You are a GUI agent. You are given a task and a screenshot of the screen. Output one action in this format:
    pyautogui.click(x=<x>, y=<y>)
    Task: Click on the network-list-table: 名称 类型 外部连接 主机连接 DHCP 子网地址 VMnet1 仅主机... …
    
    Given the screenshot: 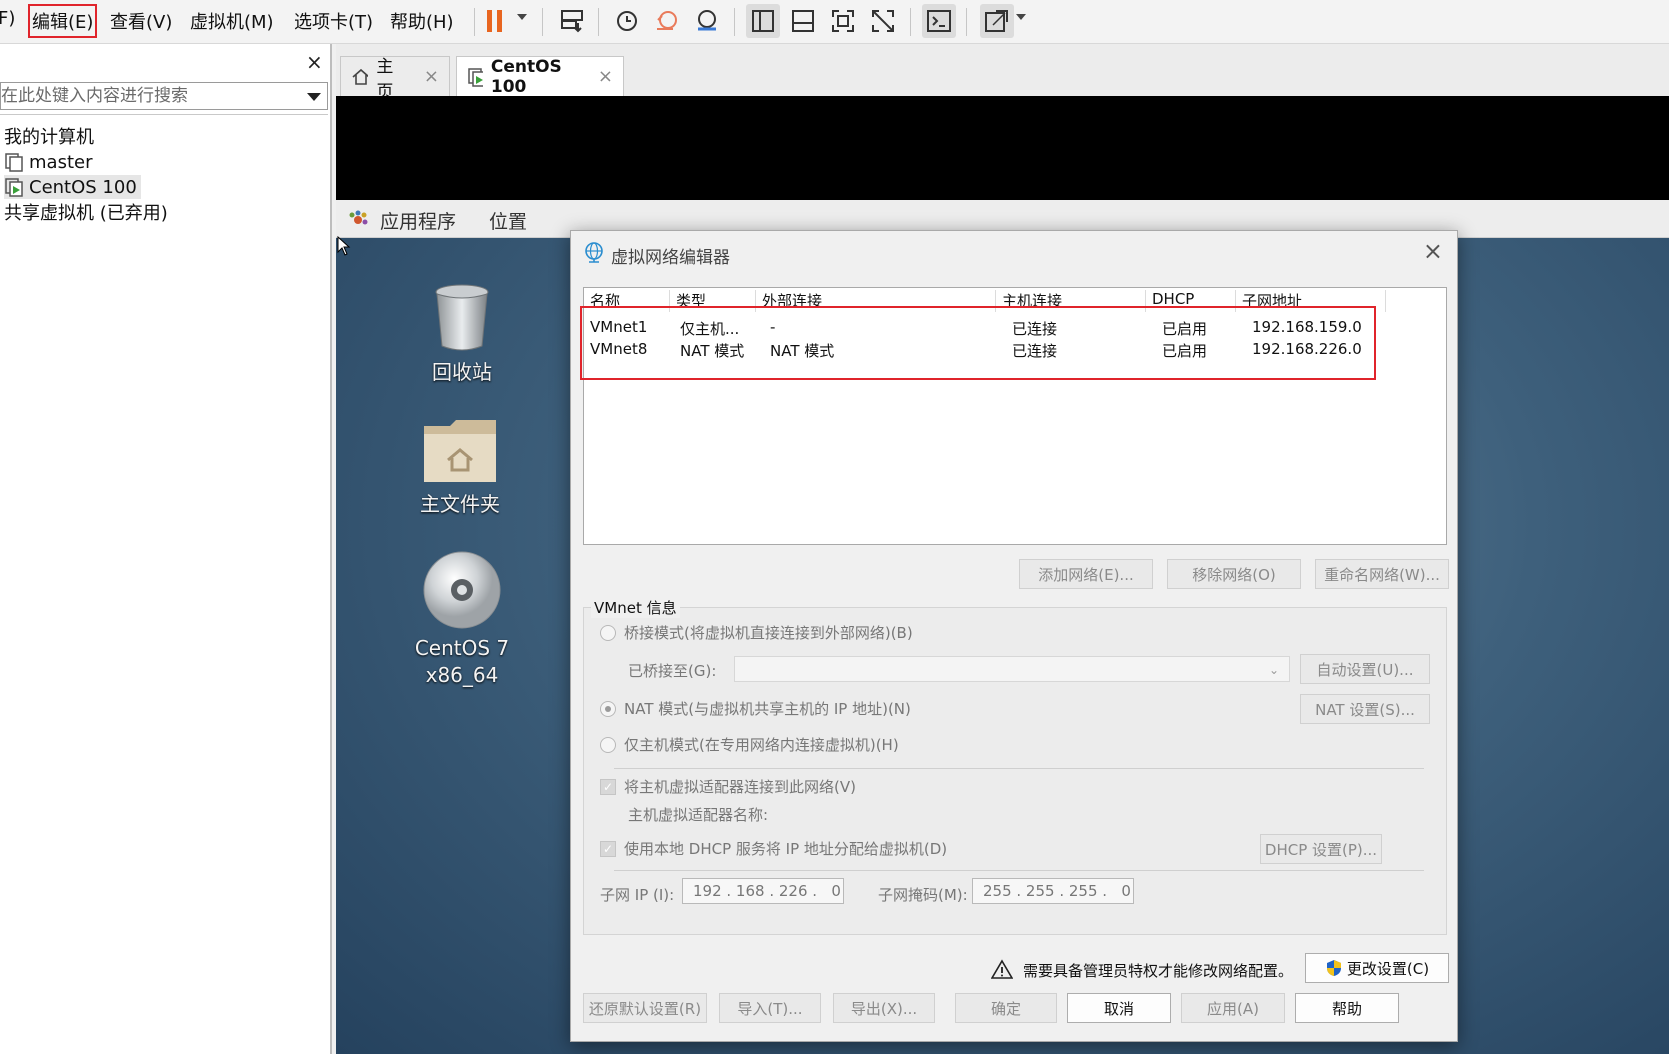 What is the action you would take?
    pyautogui.click(x=1013, y=416)
    